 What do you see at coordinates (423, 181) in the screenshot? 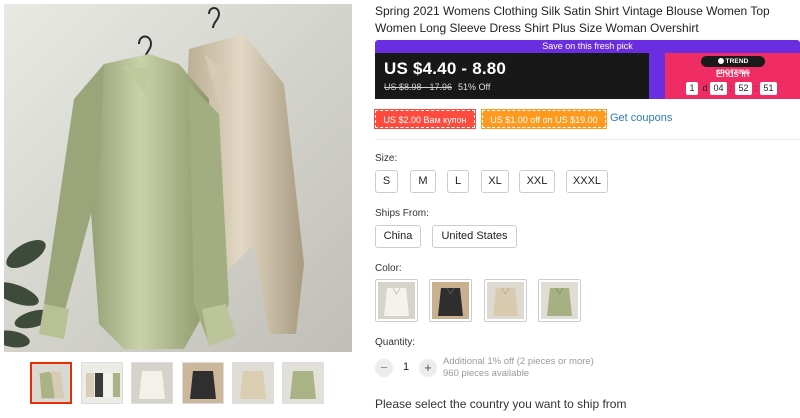
I see `size-option-m: M` at bounding box center [423, 181].